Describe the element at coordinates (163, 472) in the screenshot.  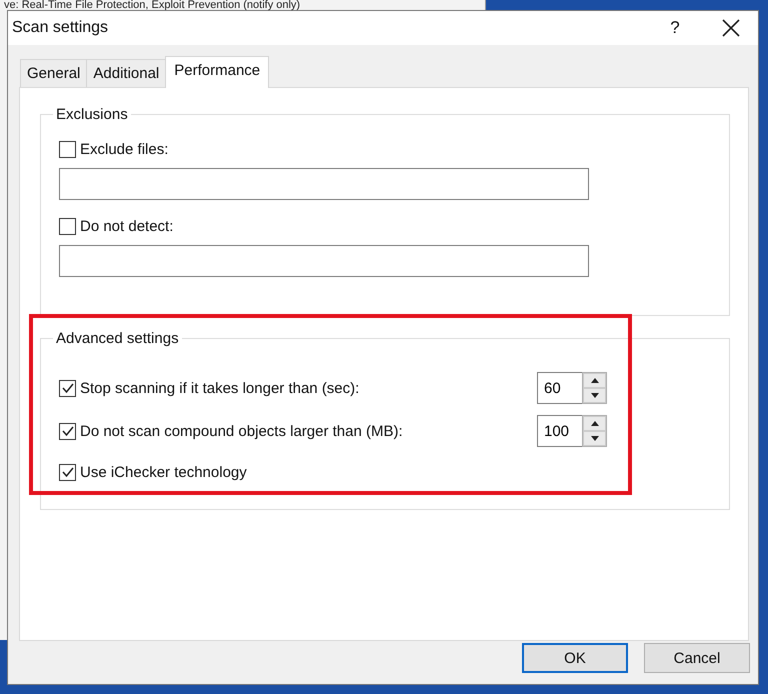
I see `checkbox-label: Use iChecker technology` at that location.